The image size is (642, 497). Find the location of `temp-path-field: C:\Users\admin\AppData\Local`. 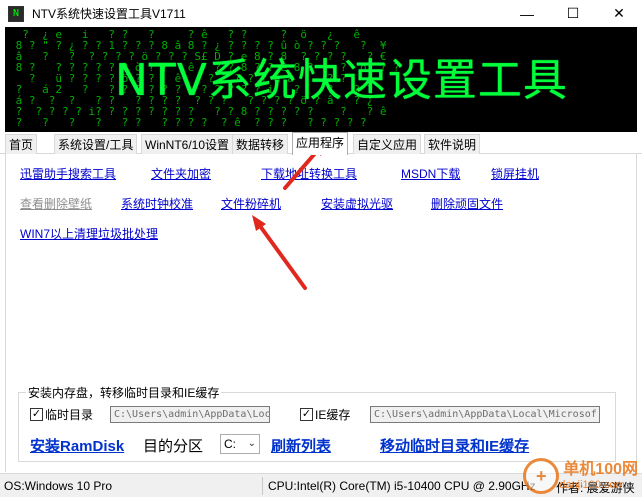

temp-path-field: C:\Users\admin\AppData\Local is located at coordinates (190, 414).